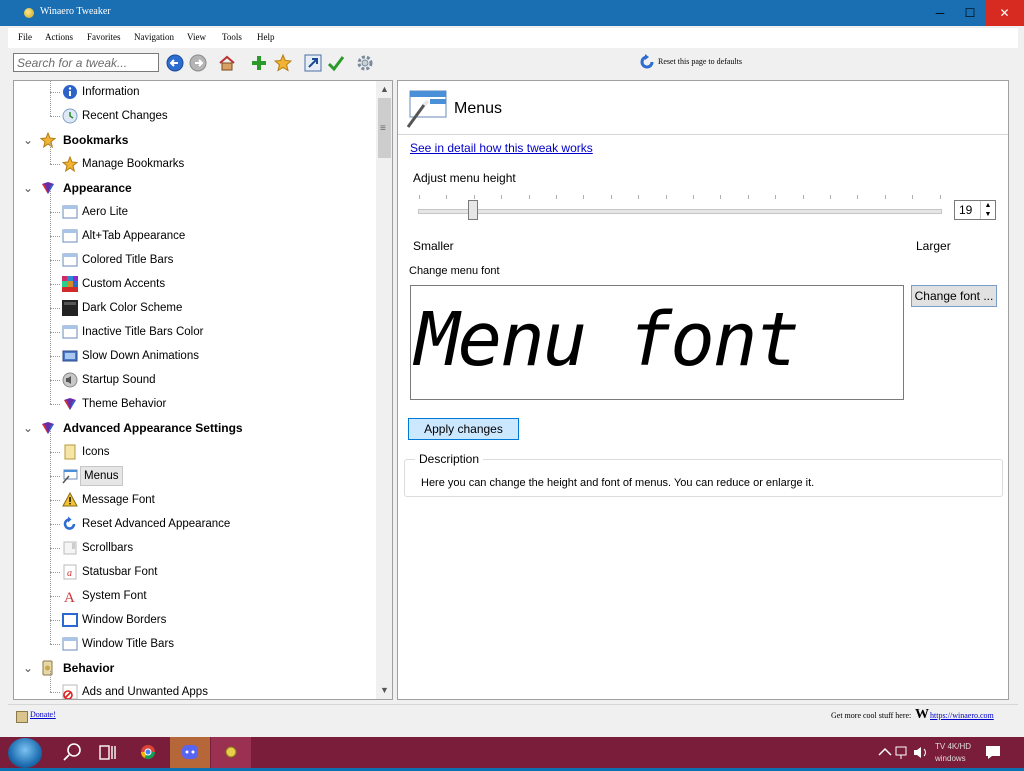 The width and height of the screenshot is (1024, 771). I want to click on volume-icon, so click(921, 752).